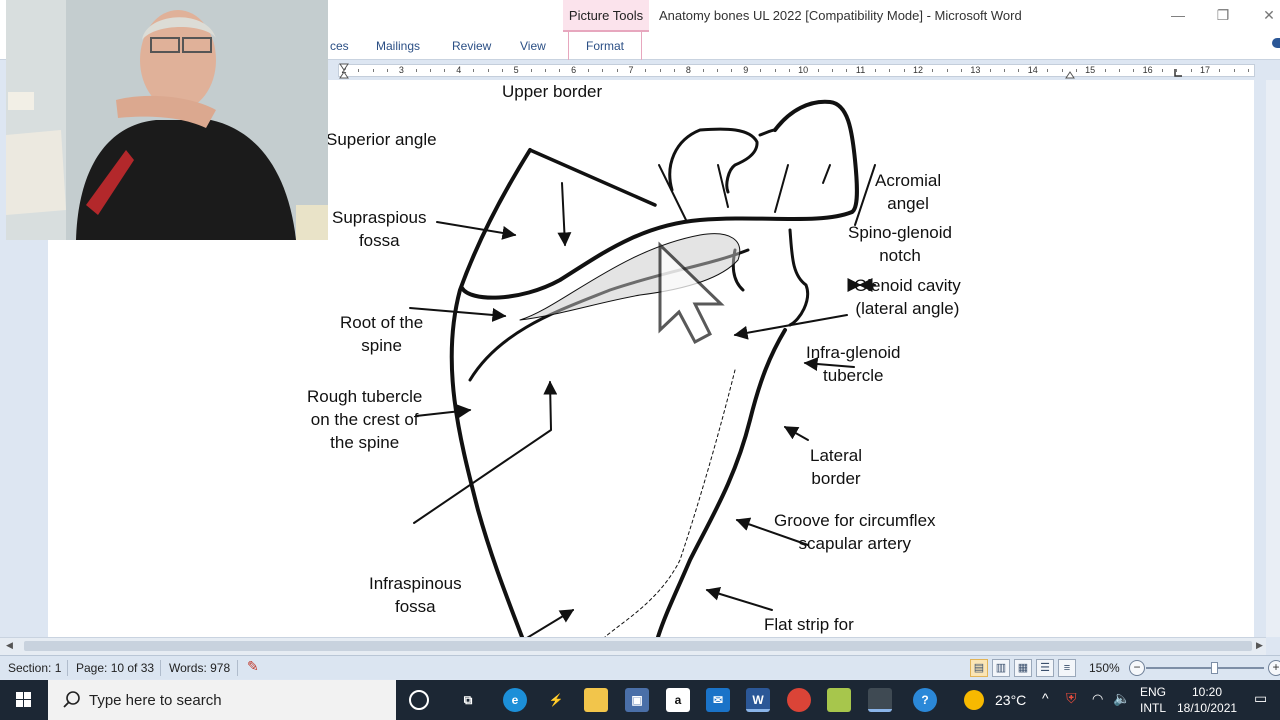  What do you see at coordinates (691, 293) in the screenshot?
I see `mouse-cursor-icon` at bounding box center [691, 293].